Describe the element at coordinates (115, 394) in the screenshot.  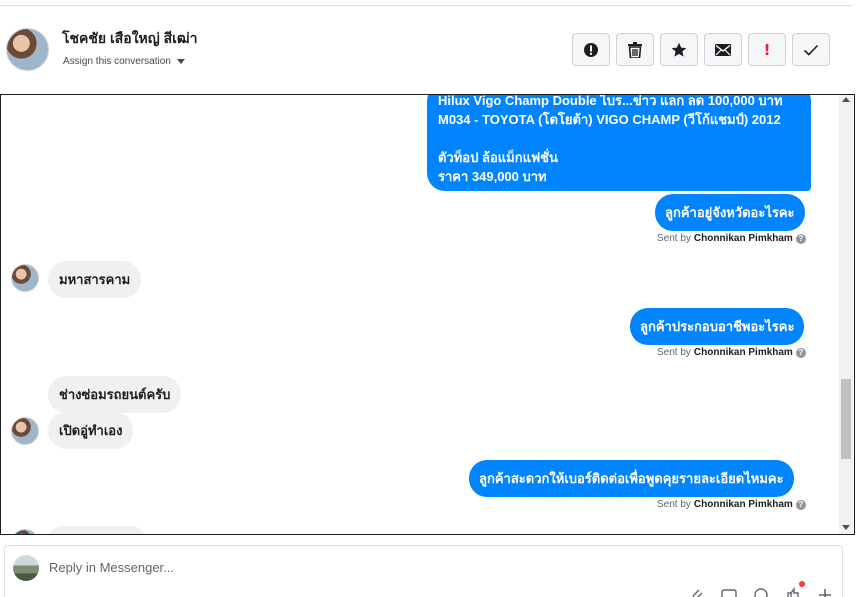
I see `incoming-message: ช่างซ่อมรถยนต์ครับ` at that location.